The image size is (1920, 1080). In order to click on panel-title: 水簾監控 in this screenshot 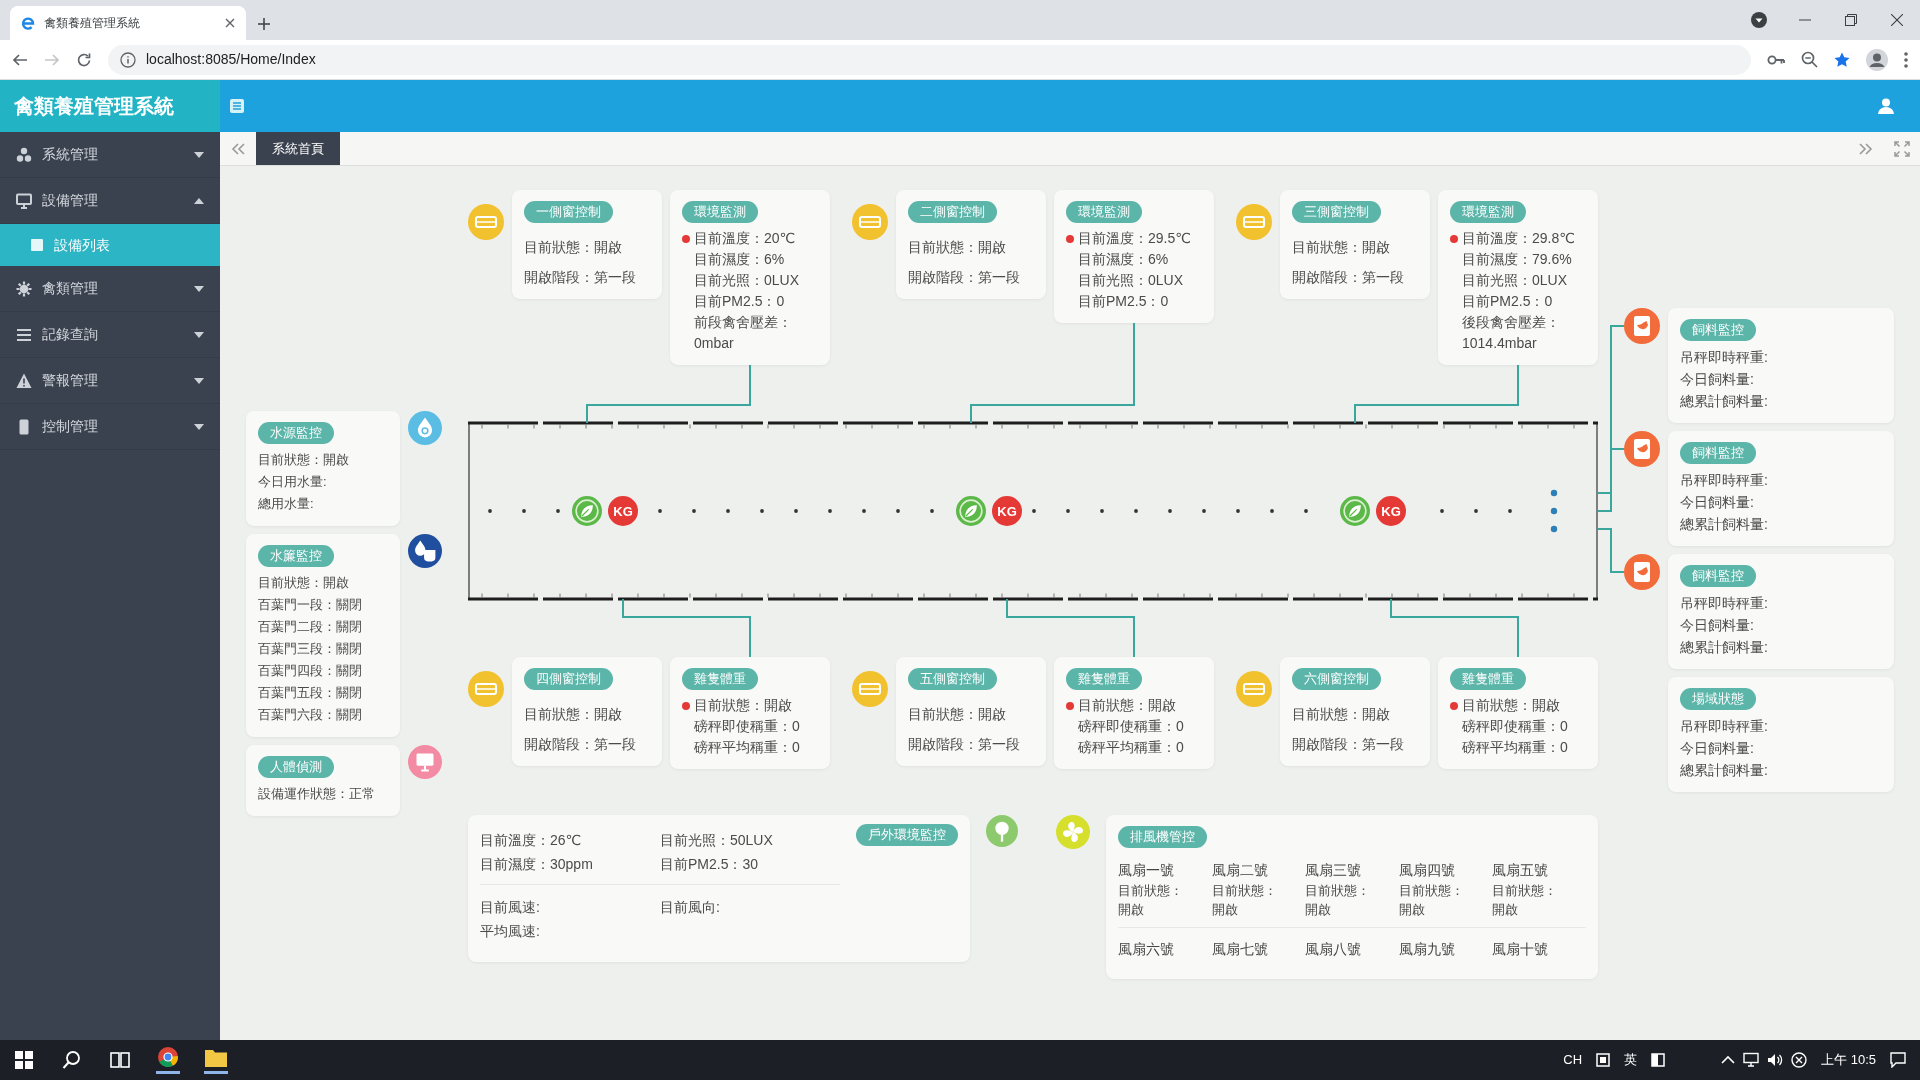, I will do `click(296, 556)`.